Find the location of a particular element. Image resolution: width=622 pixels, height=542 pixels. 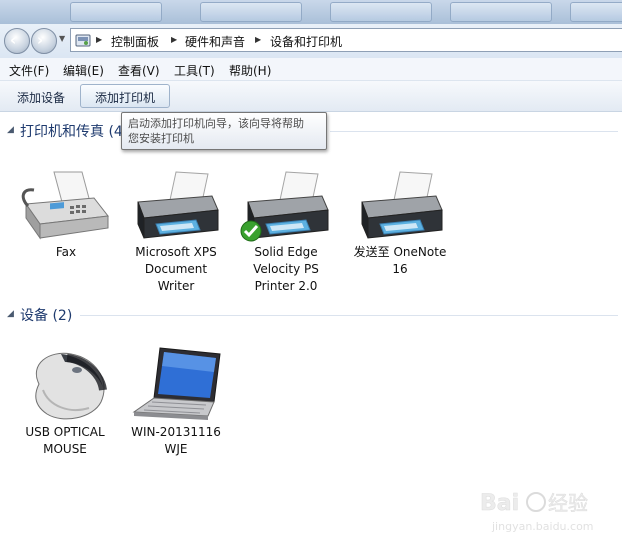

mouse-icon is located at coordinates (71, 386).